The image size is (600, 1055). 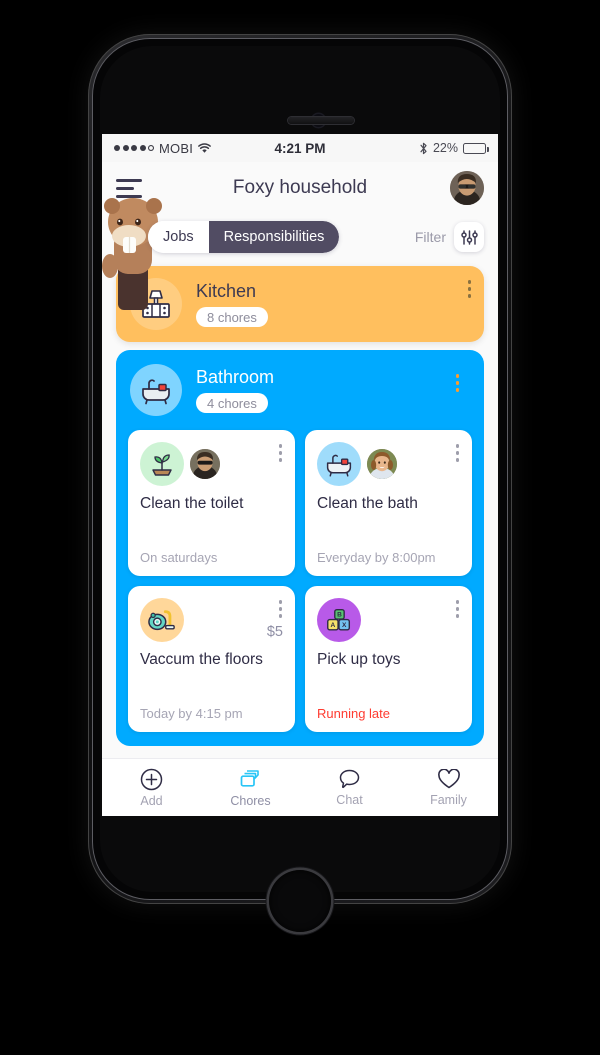 What do you see at coordinates (300, 304) in the screenshot?
I see `group-card-kitchen: Kitchen 8 chores` at bounding box center [300, 304].